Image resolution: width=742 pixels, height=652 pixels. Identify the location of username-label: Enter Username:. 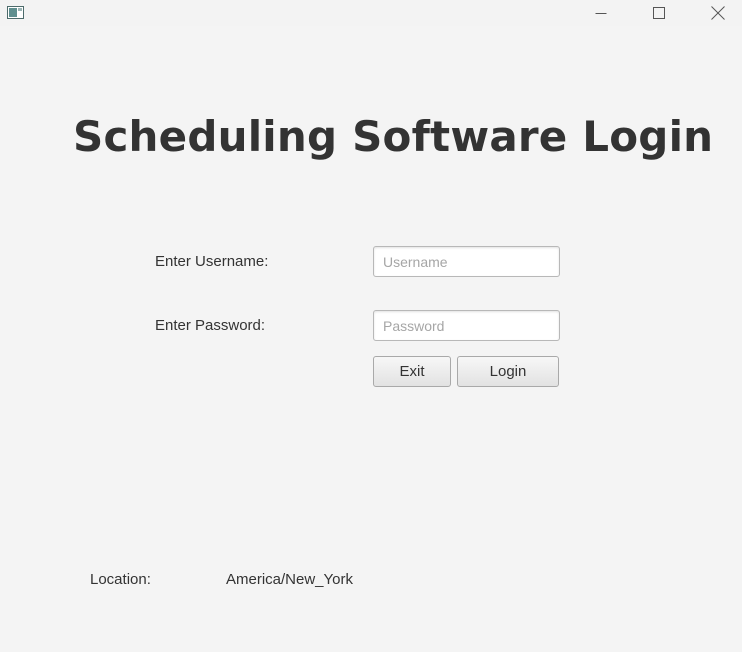
(212, 261).